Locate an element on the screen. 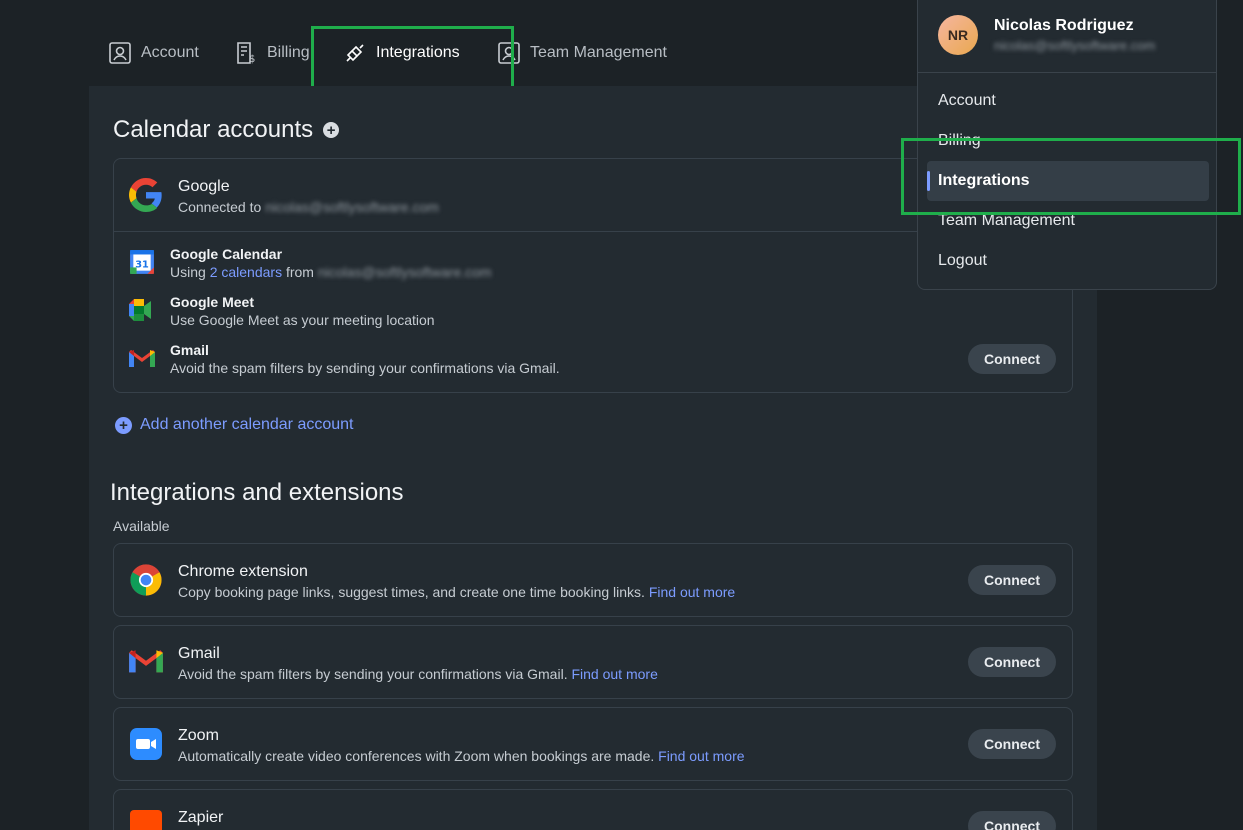 The height and width of the screenshot is (830, 1243). user-name: Nicolas Rodriguez is located at coordinates (1064, 25).